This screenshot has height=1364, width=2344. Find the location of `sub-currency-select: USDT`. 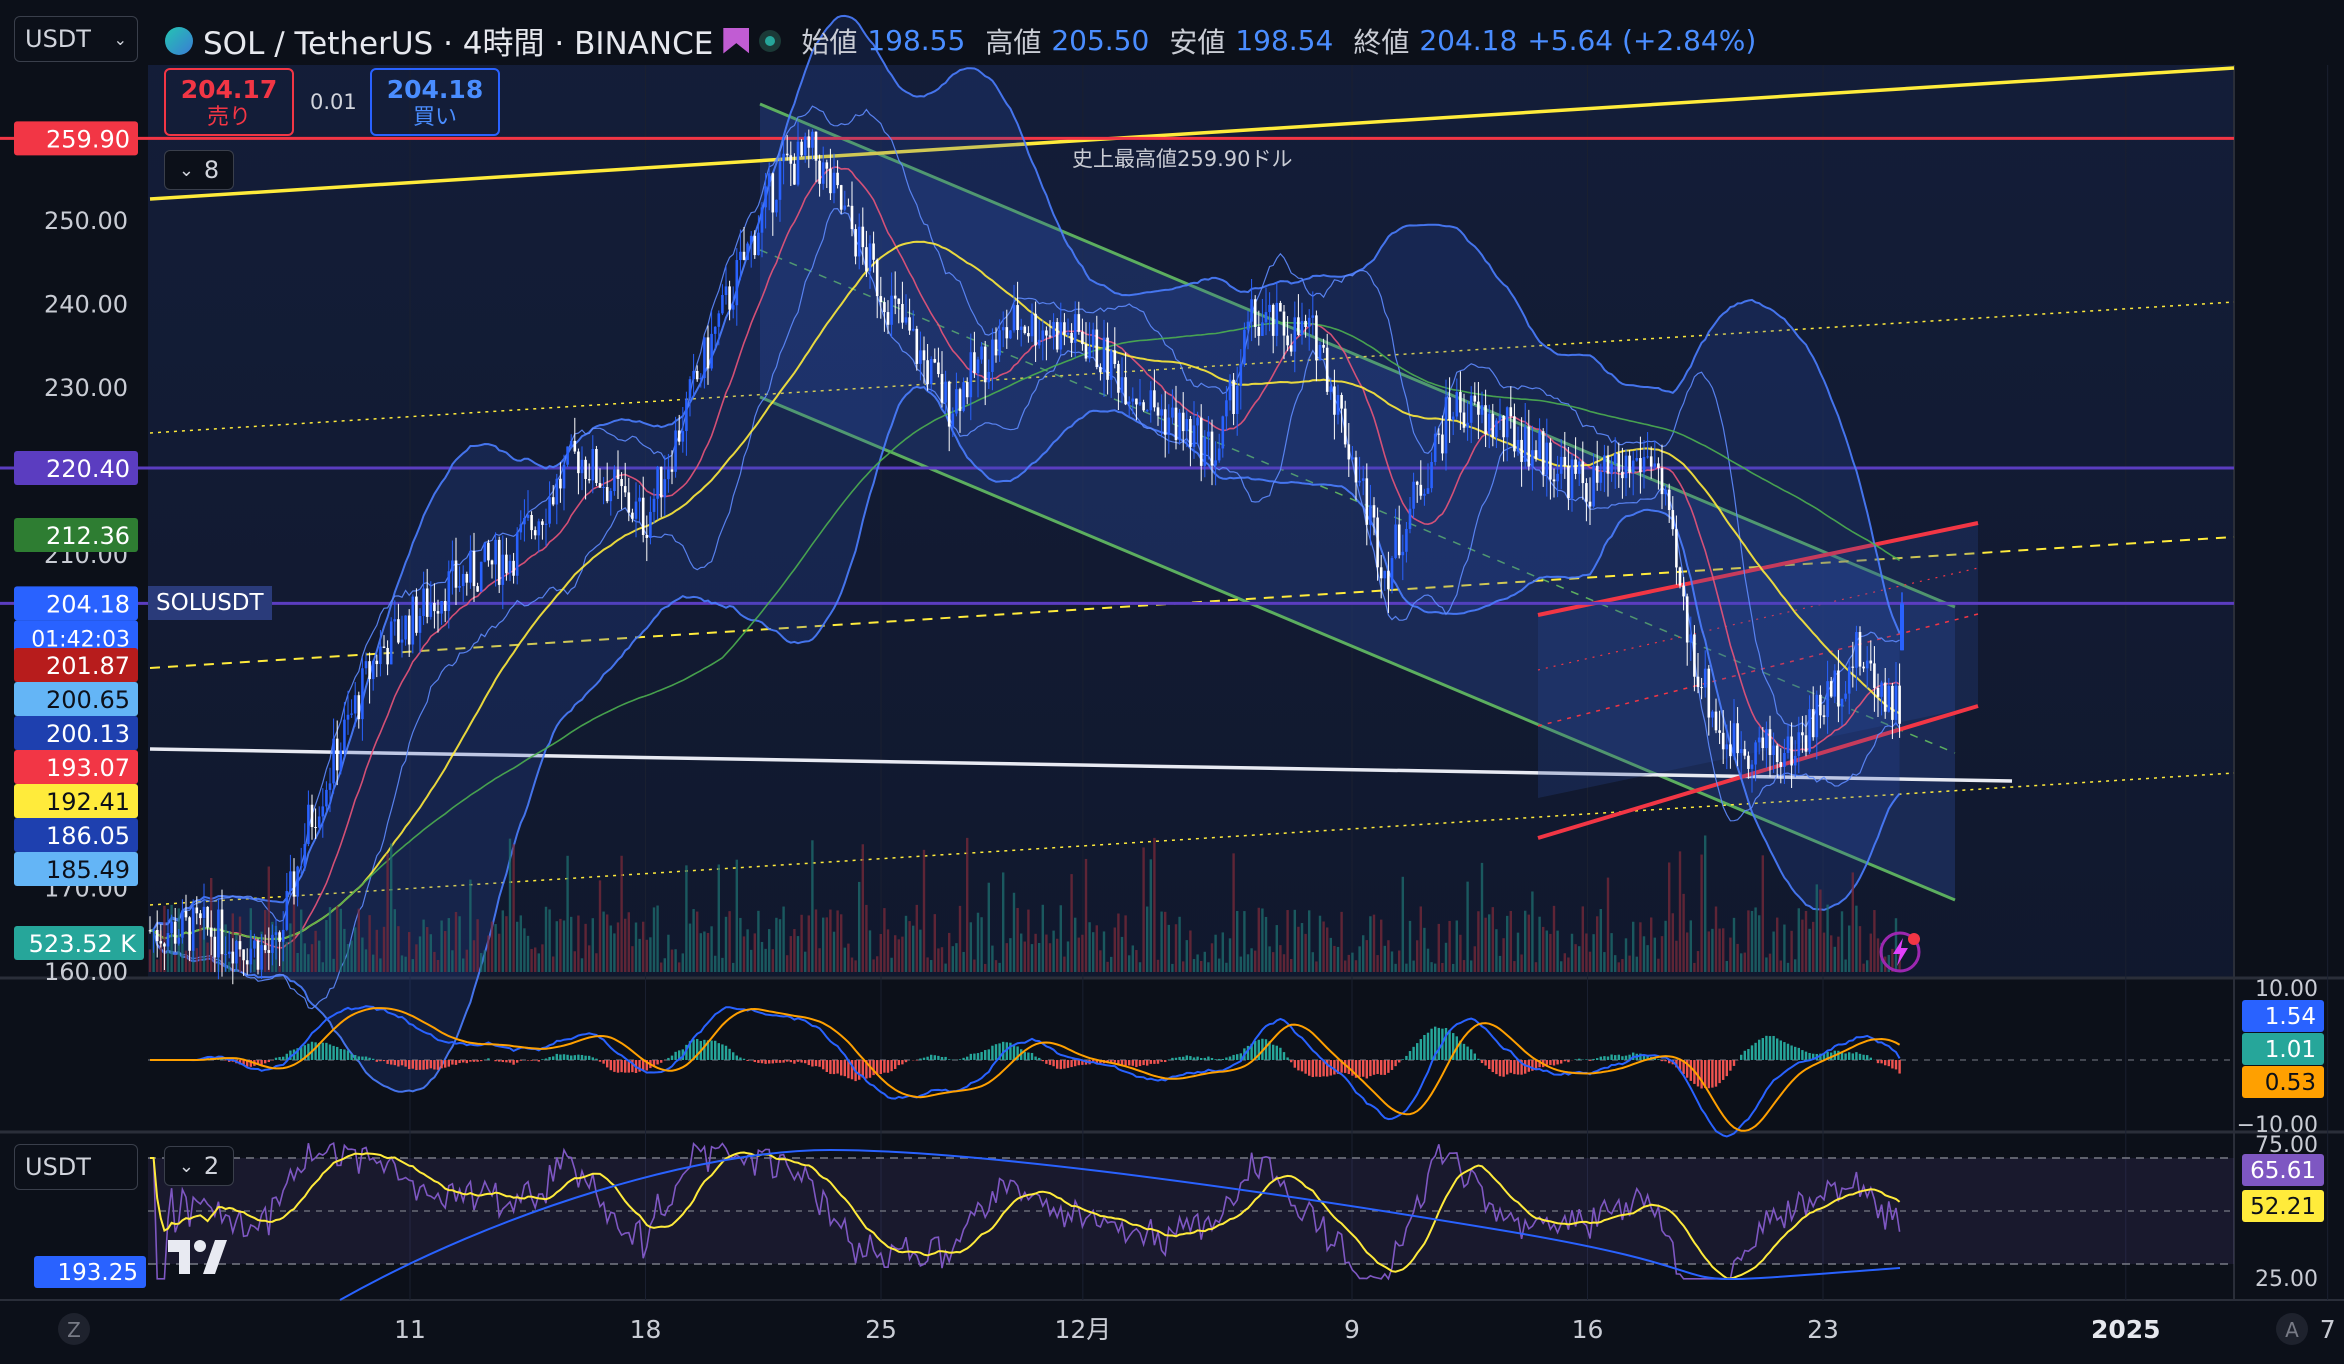

sub-currency-select: USDT is located at coordinates (76, 1167).